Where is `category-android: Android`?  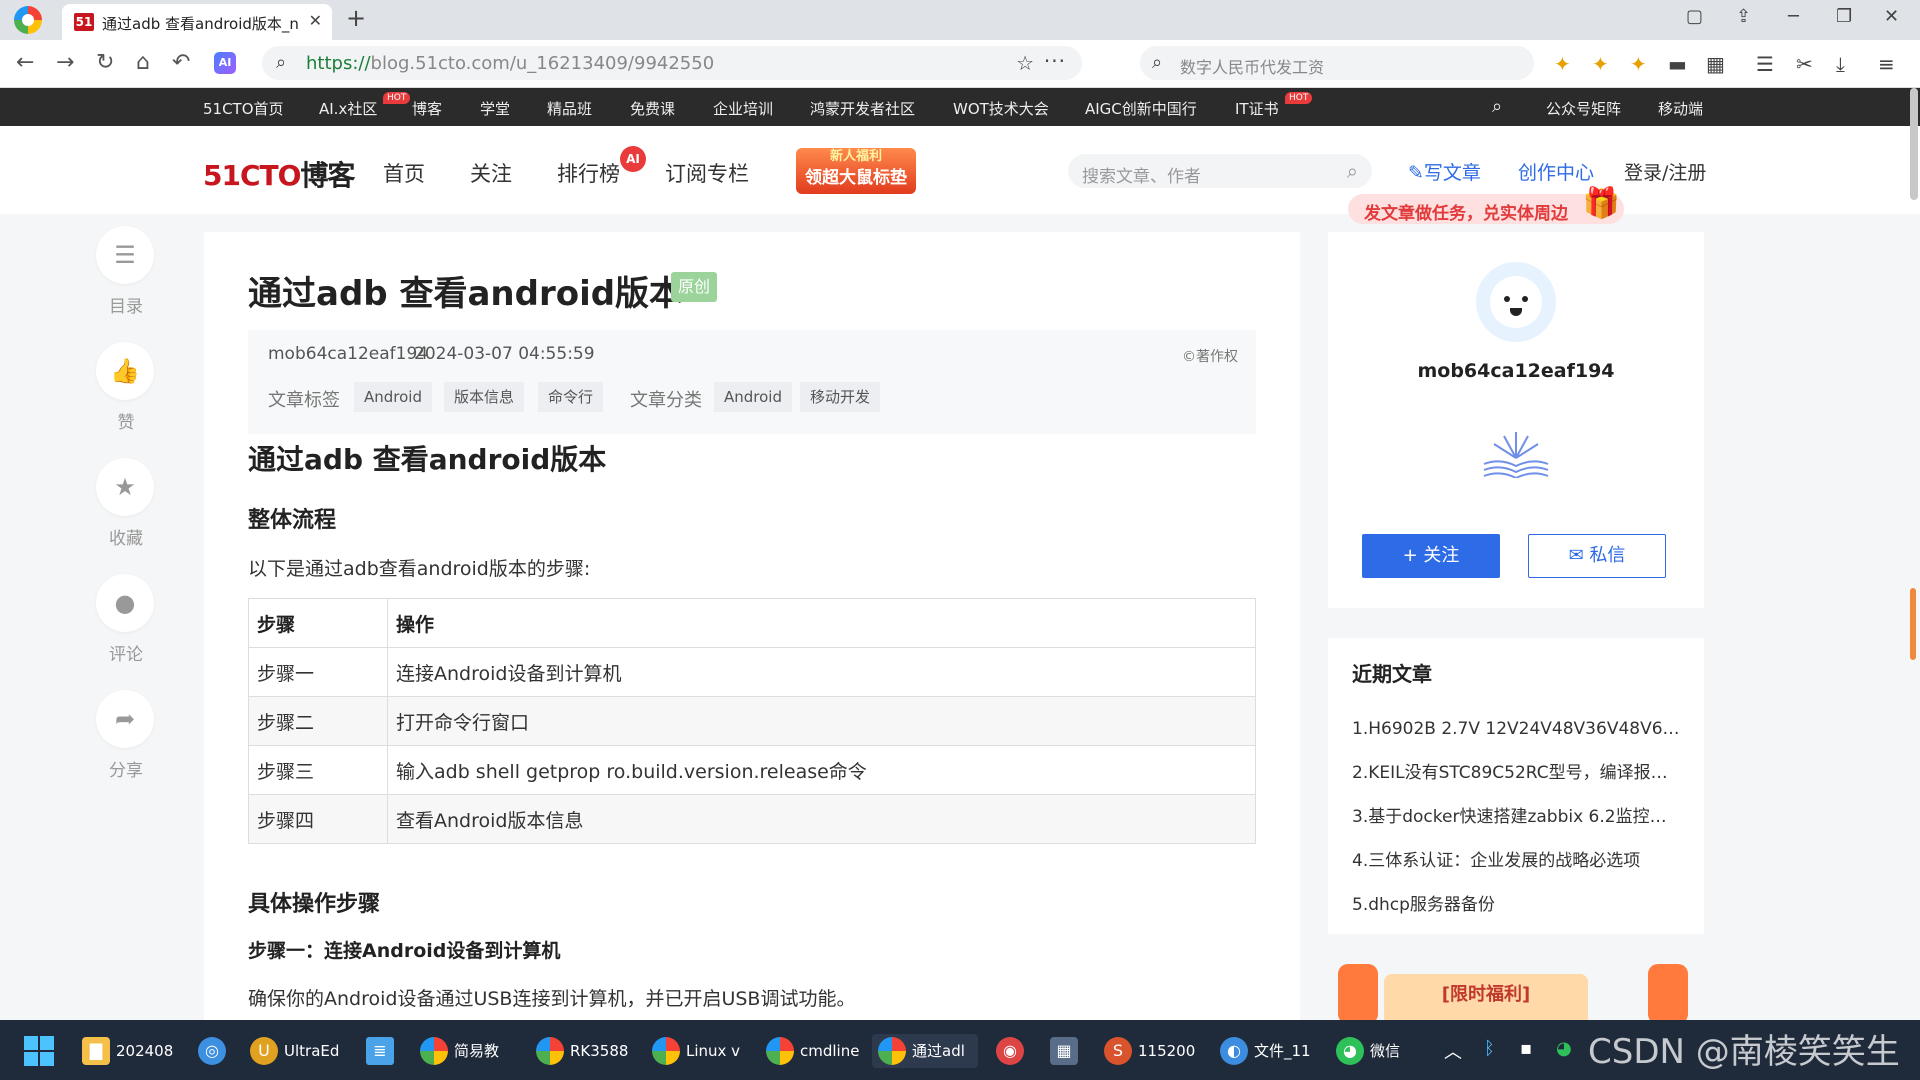
category-android: Android is located at coordinates (753, 397).